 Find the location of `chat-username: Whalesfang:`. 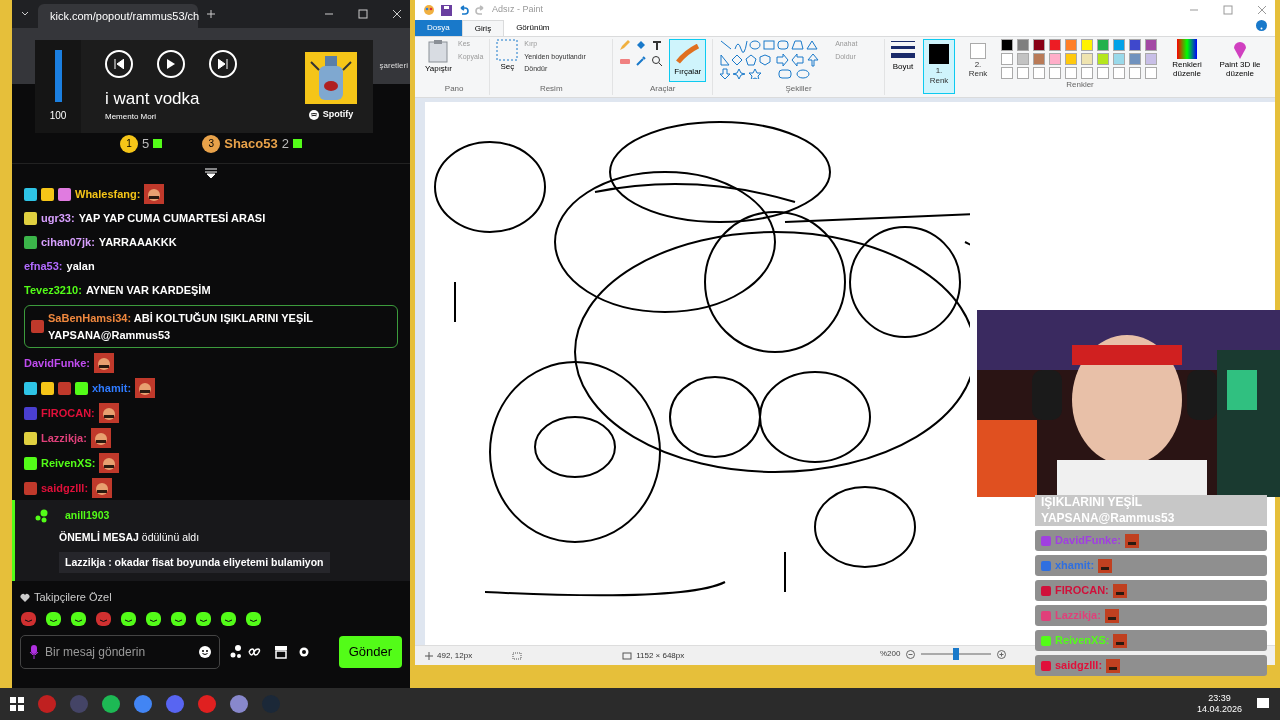

chat-username: Whalesfang: is located at coordinates (108, 194).